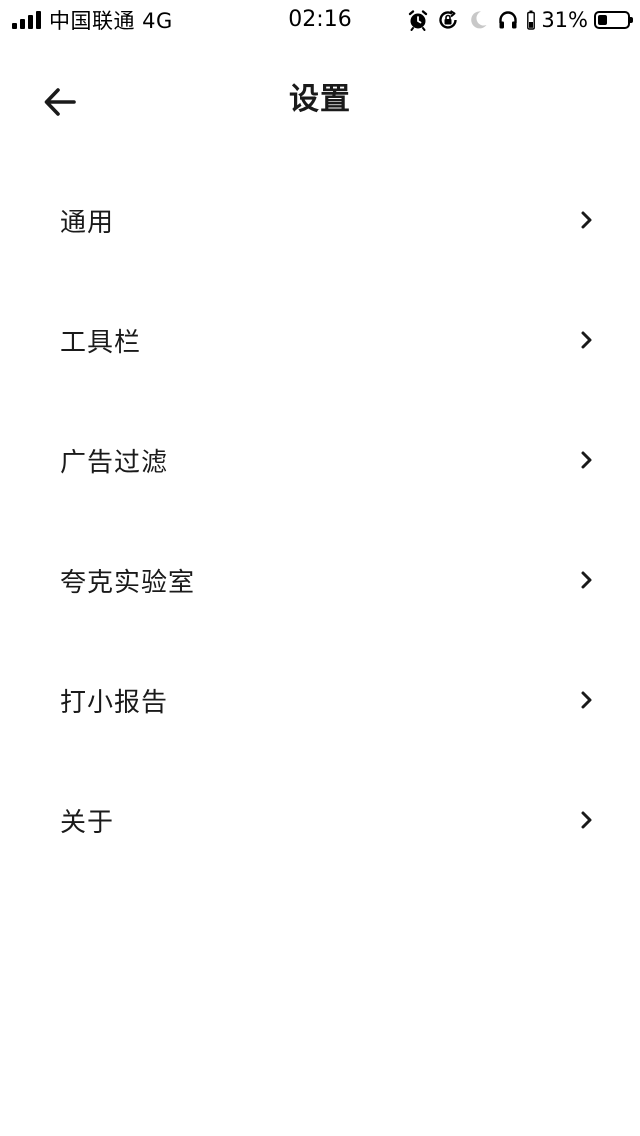 This screenshot has width=640, height=1136. Describe the element at coordinates (520, 20) in the screenshot. I see `status-bar-right: 31%` at that location.